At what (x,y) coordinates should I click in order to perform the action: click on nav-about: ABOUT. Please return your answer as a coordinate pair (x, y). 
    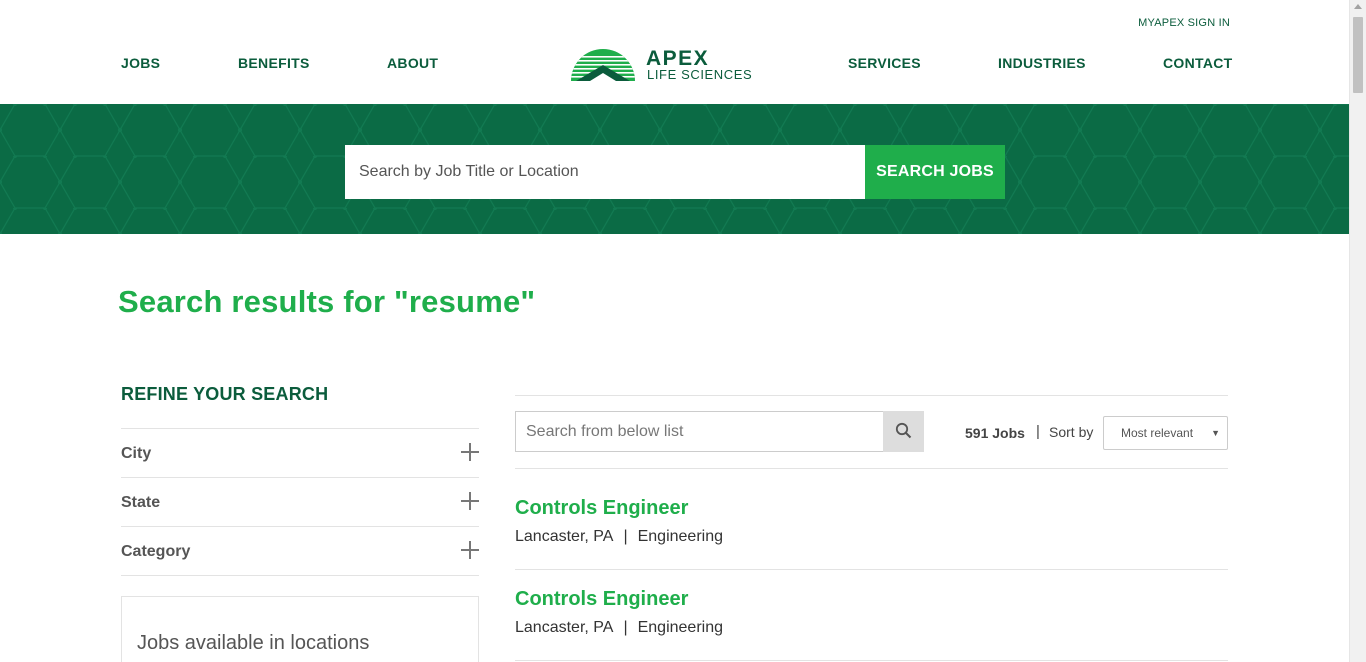
    Looking at the image, I should click on (412, 63).